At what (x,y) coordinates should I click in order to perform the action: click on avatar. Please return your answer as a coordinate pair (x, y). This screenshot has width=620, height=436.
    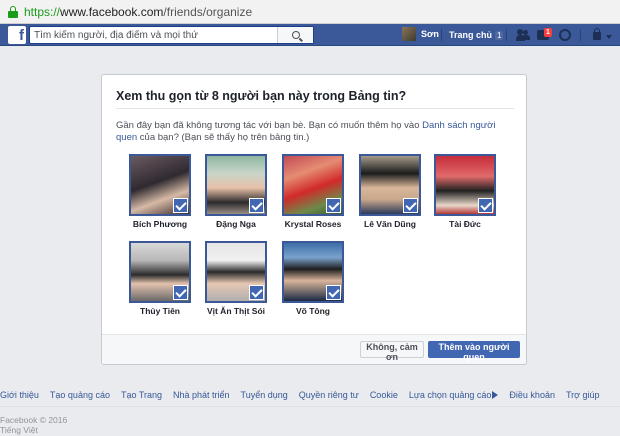
    Looking at the image, I should click on (409, 34).